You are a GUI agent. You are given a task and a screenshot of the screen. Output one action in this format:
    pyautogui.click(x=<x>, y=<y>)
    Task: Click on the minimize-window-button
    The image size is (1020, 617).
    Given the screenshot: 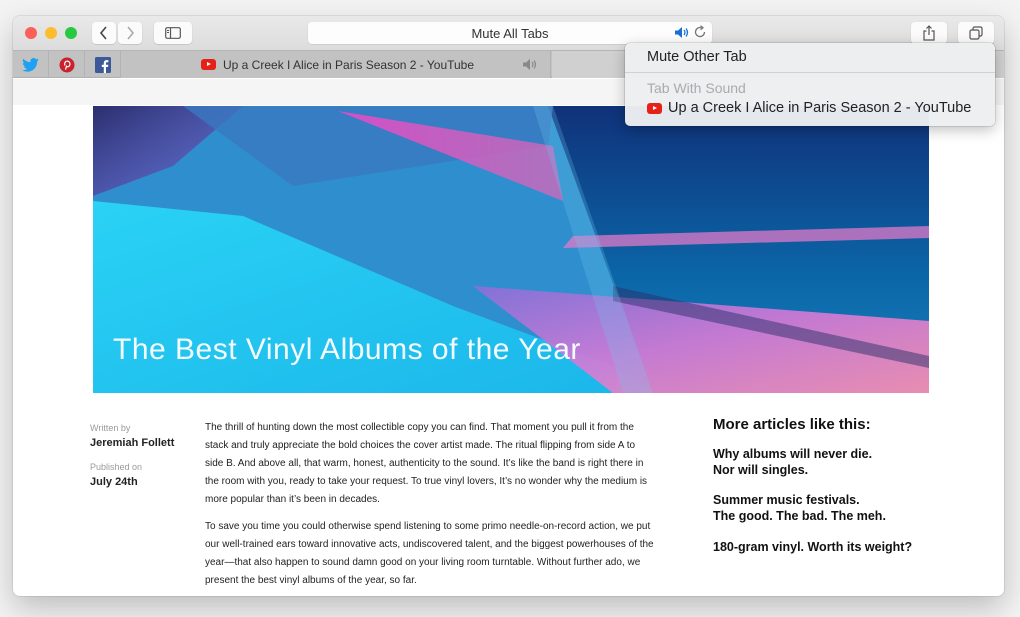 What is the action you would take?
    pyautogui.click(x=51, y=33)
    